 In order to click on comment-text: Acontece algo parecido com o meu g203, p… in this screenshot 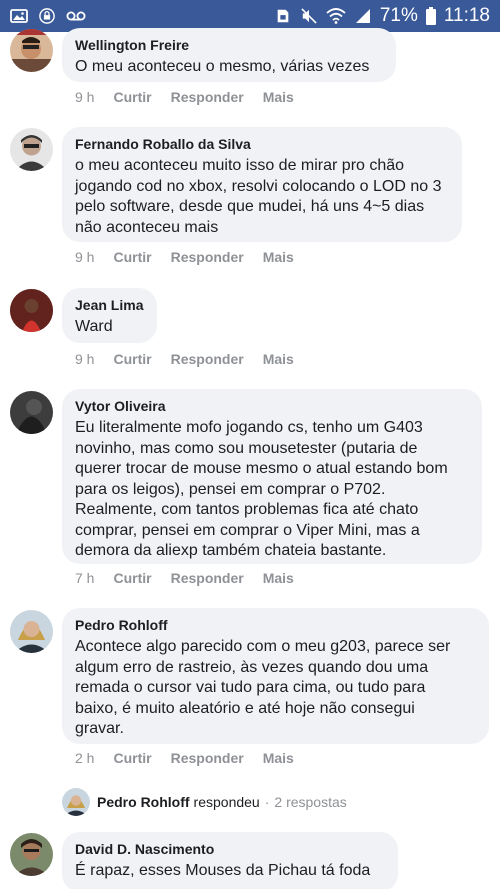, I will do `click(263, 687)`.